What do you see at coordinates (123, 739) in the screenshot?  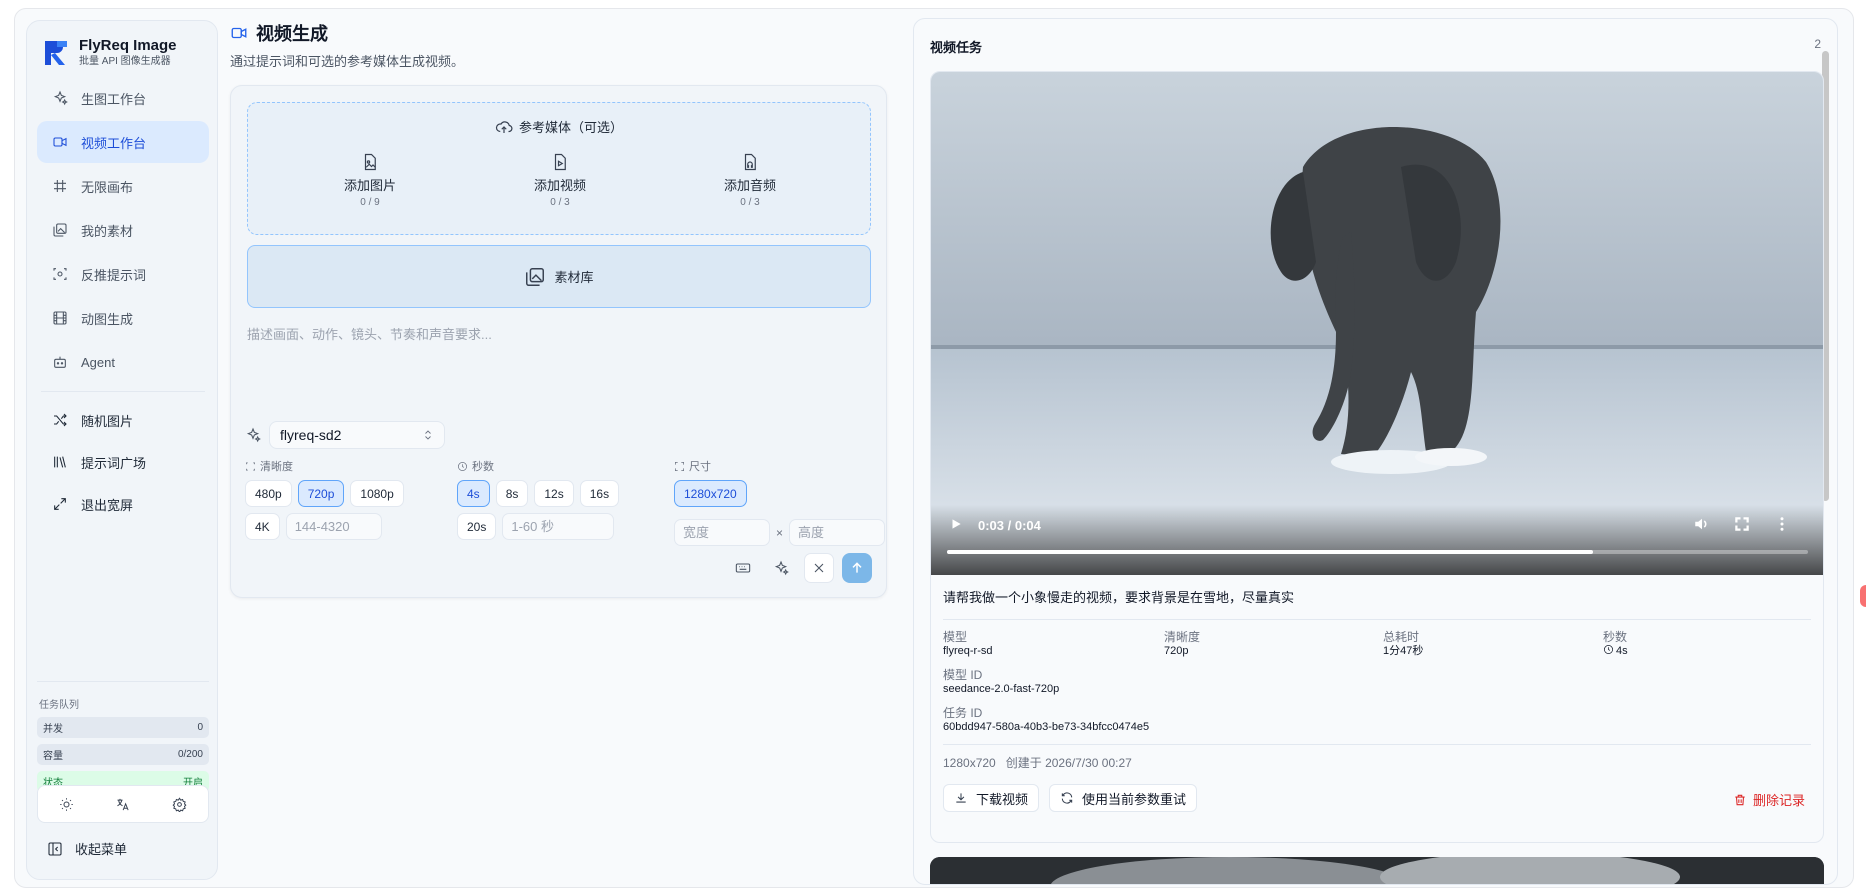 I see `task-queue: 任务队列 并发 0 容量 0/200 状态 开启` at bounding box center [123, 739].